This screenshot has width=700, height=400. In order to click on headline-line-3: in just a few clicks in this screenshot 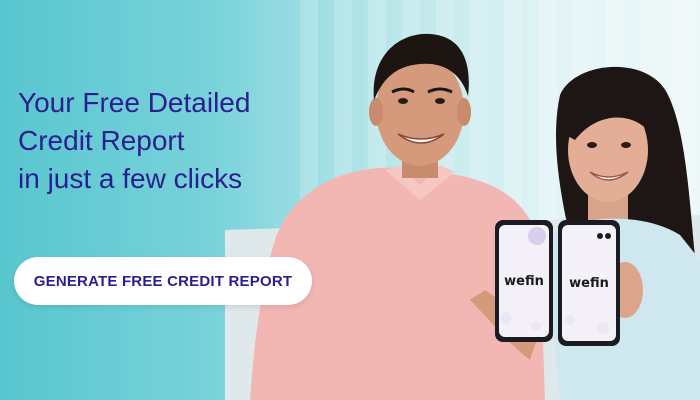, I will do `click(130, 178)`.